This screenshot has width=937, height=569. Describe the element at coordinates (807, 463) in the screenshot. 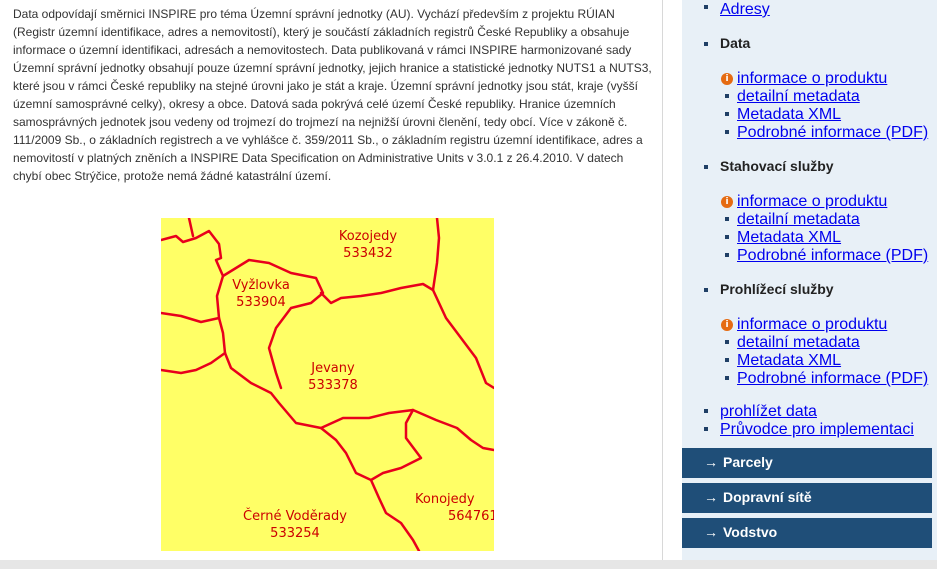

I see `nav-button-parcely: → Parcely` at that location.